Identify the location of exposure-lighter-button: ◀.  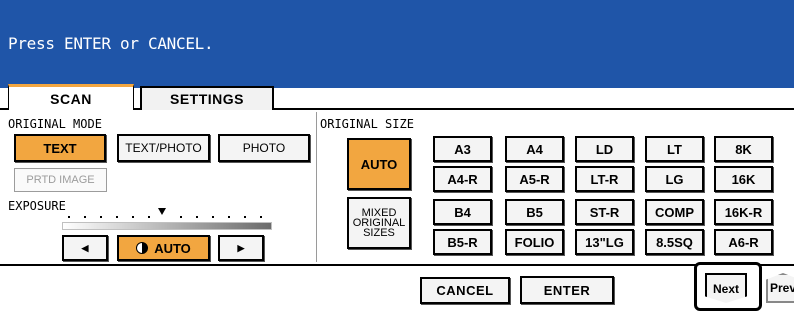
(85, 248).